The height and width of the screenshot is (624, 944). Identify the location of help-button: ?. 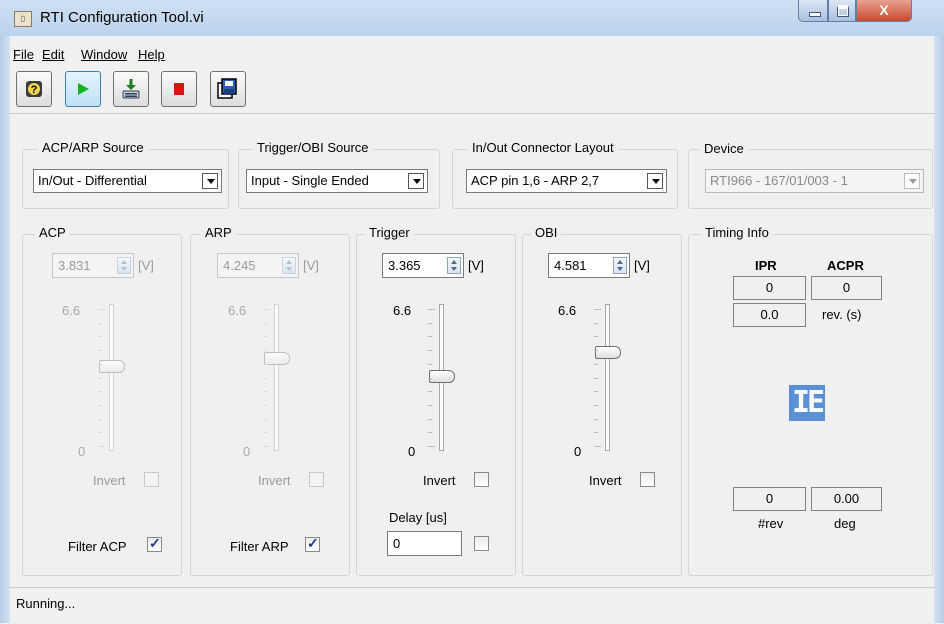
(34, 89).